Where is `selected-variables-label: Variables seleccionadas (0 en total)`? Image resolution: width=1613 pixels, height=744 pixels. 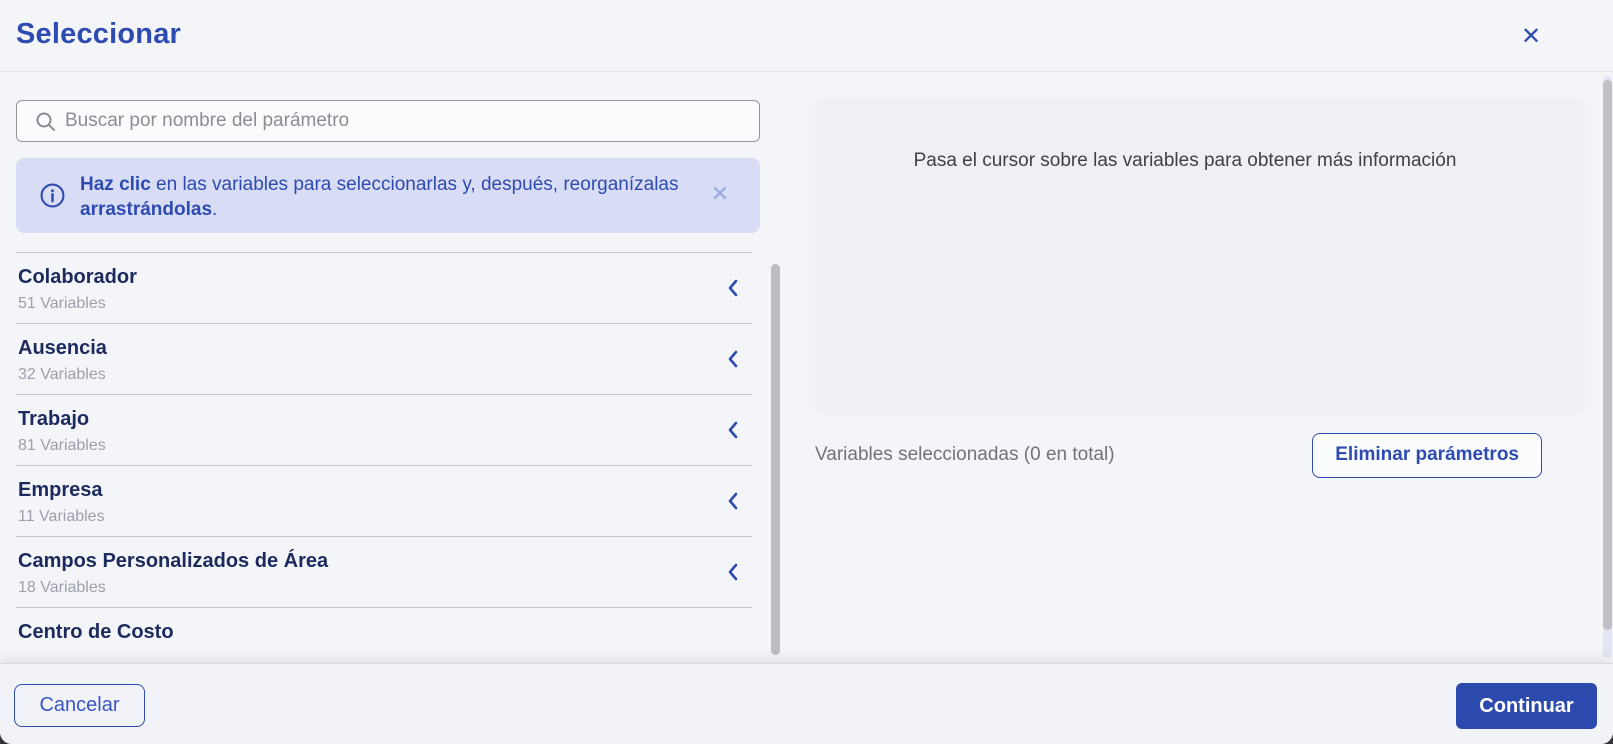
selected-variables-label: Variables seleccionadas (0 en total) is located at coordinates (965, 454).